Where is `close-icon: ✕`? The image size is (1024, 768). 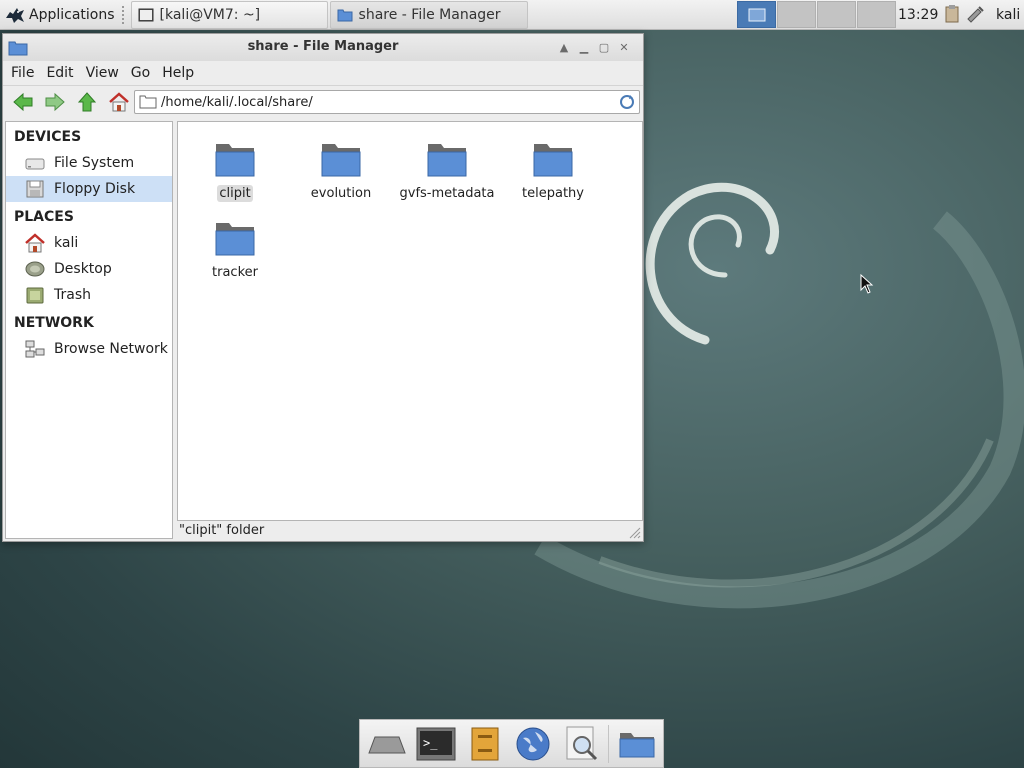
close-icon: ✕ is located at coordinates (624, 47).